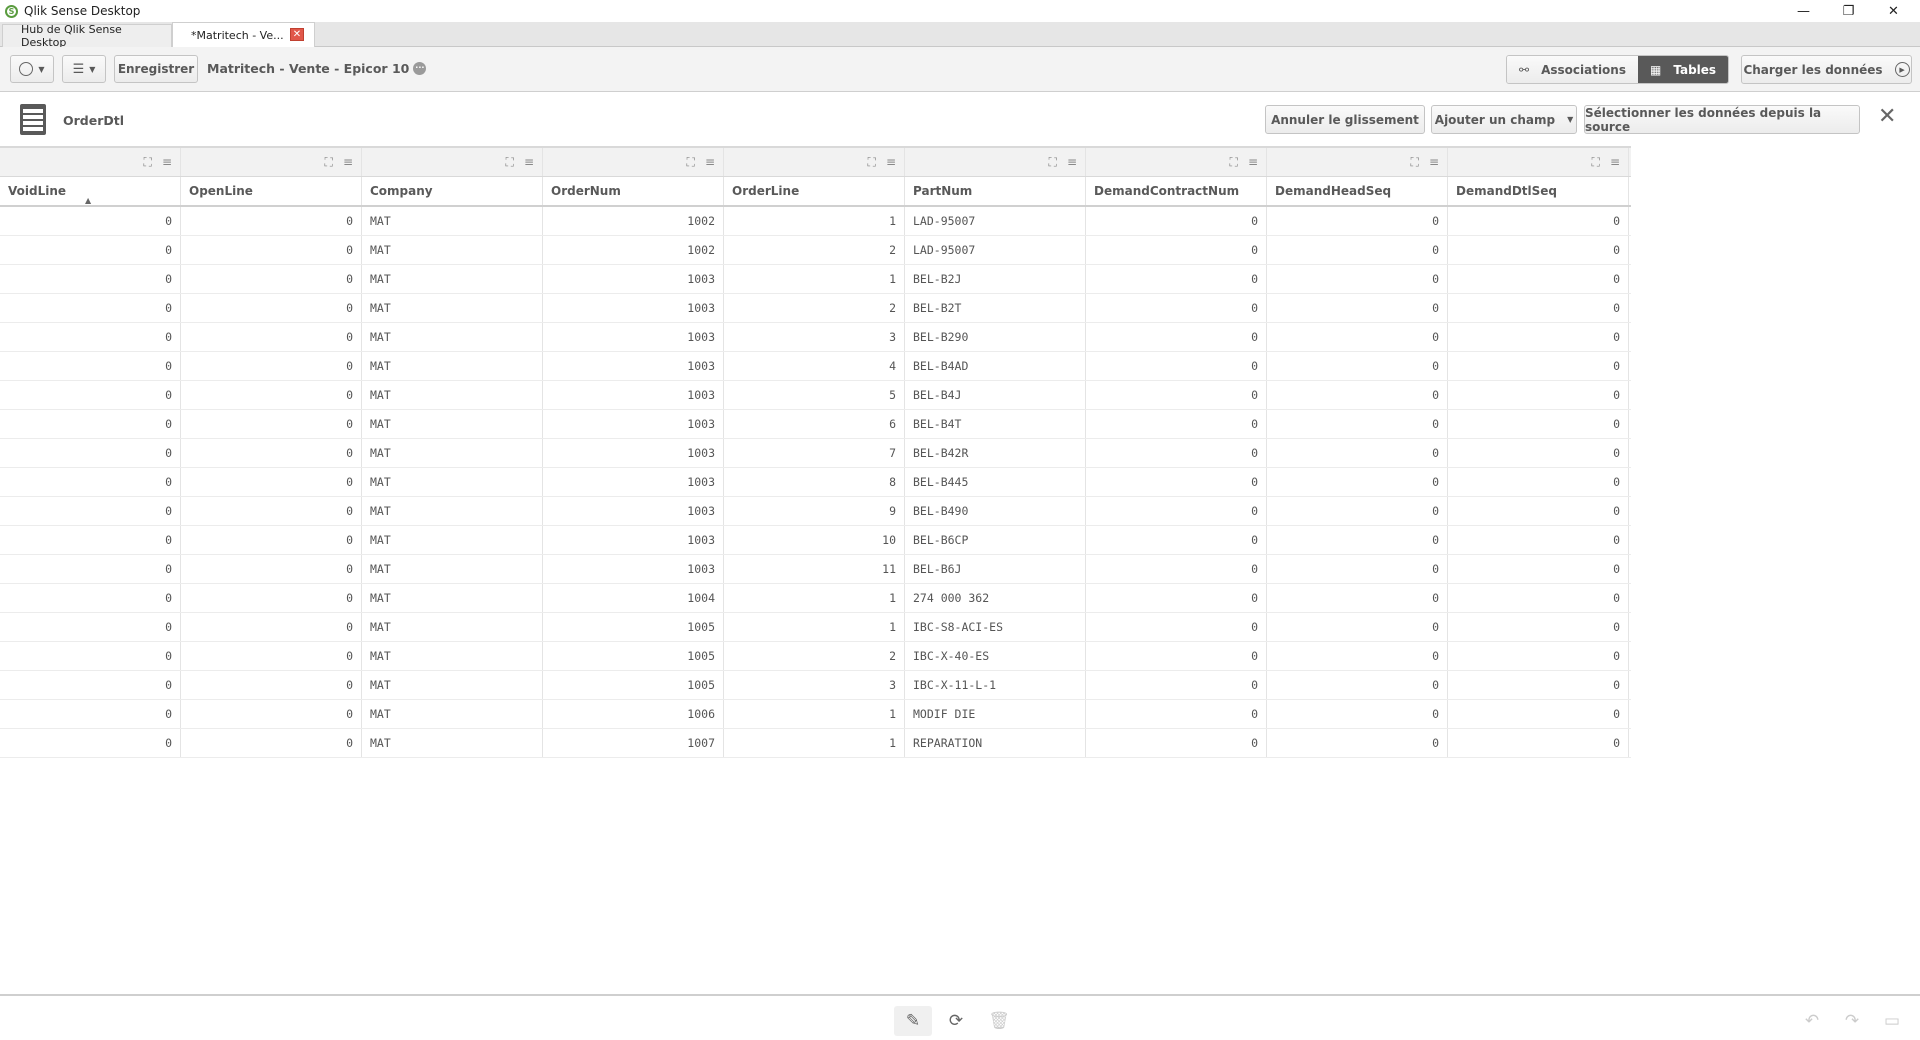 This screenshot has width=1920, height=1040. What do you see at coordinates (1176, 191) in the screenshot?
I see `column-header: DemandContractNum` at bounding box center [1176, 191].